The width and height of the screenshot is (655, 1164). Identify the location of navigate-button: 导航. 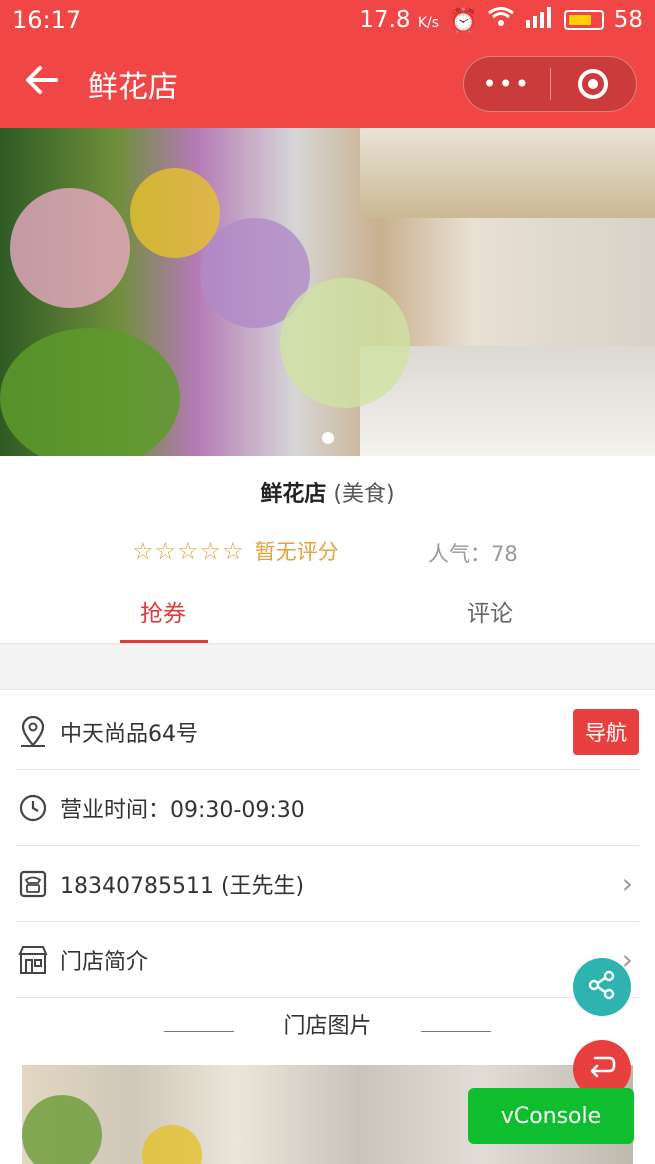
(606, 731).